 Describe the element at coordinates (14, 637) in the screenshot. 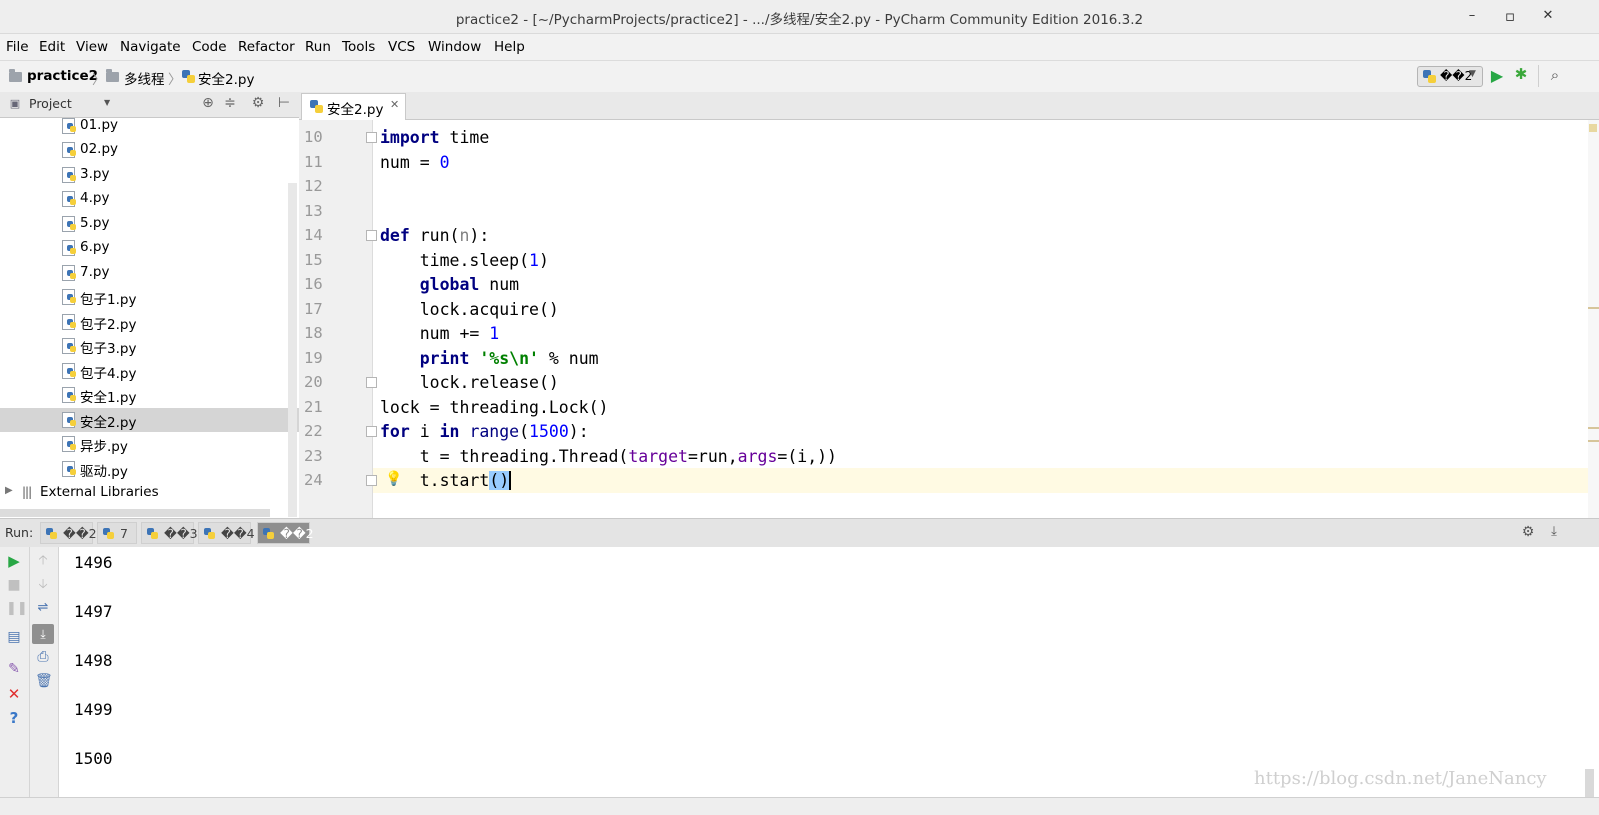

I see `layout-icon: ▤` at that location.